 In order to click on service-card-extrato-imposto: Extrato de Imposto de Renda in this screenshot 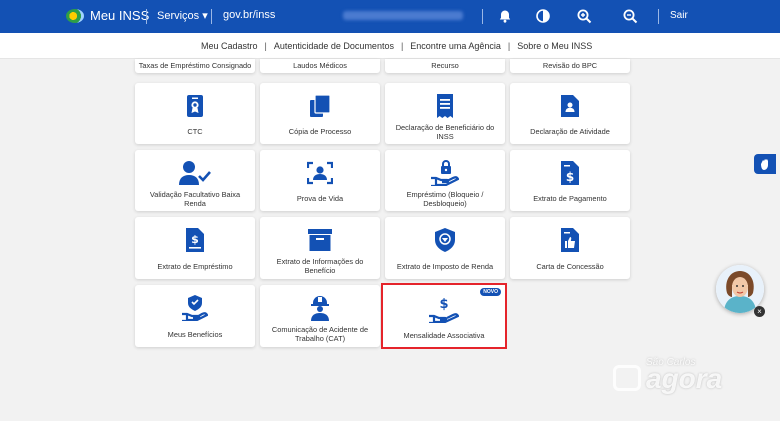, I will do `click(445, 248)`.